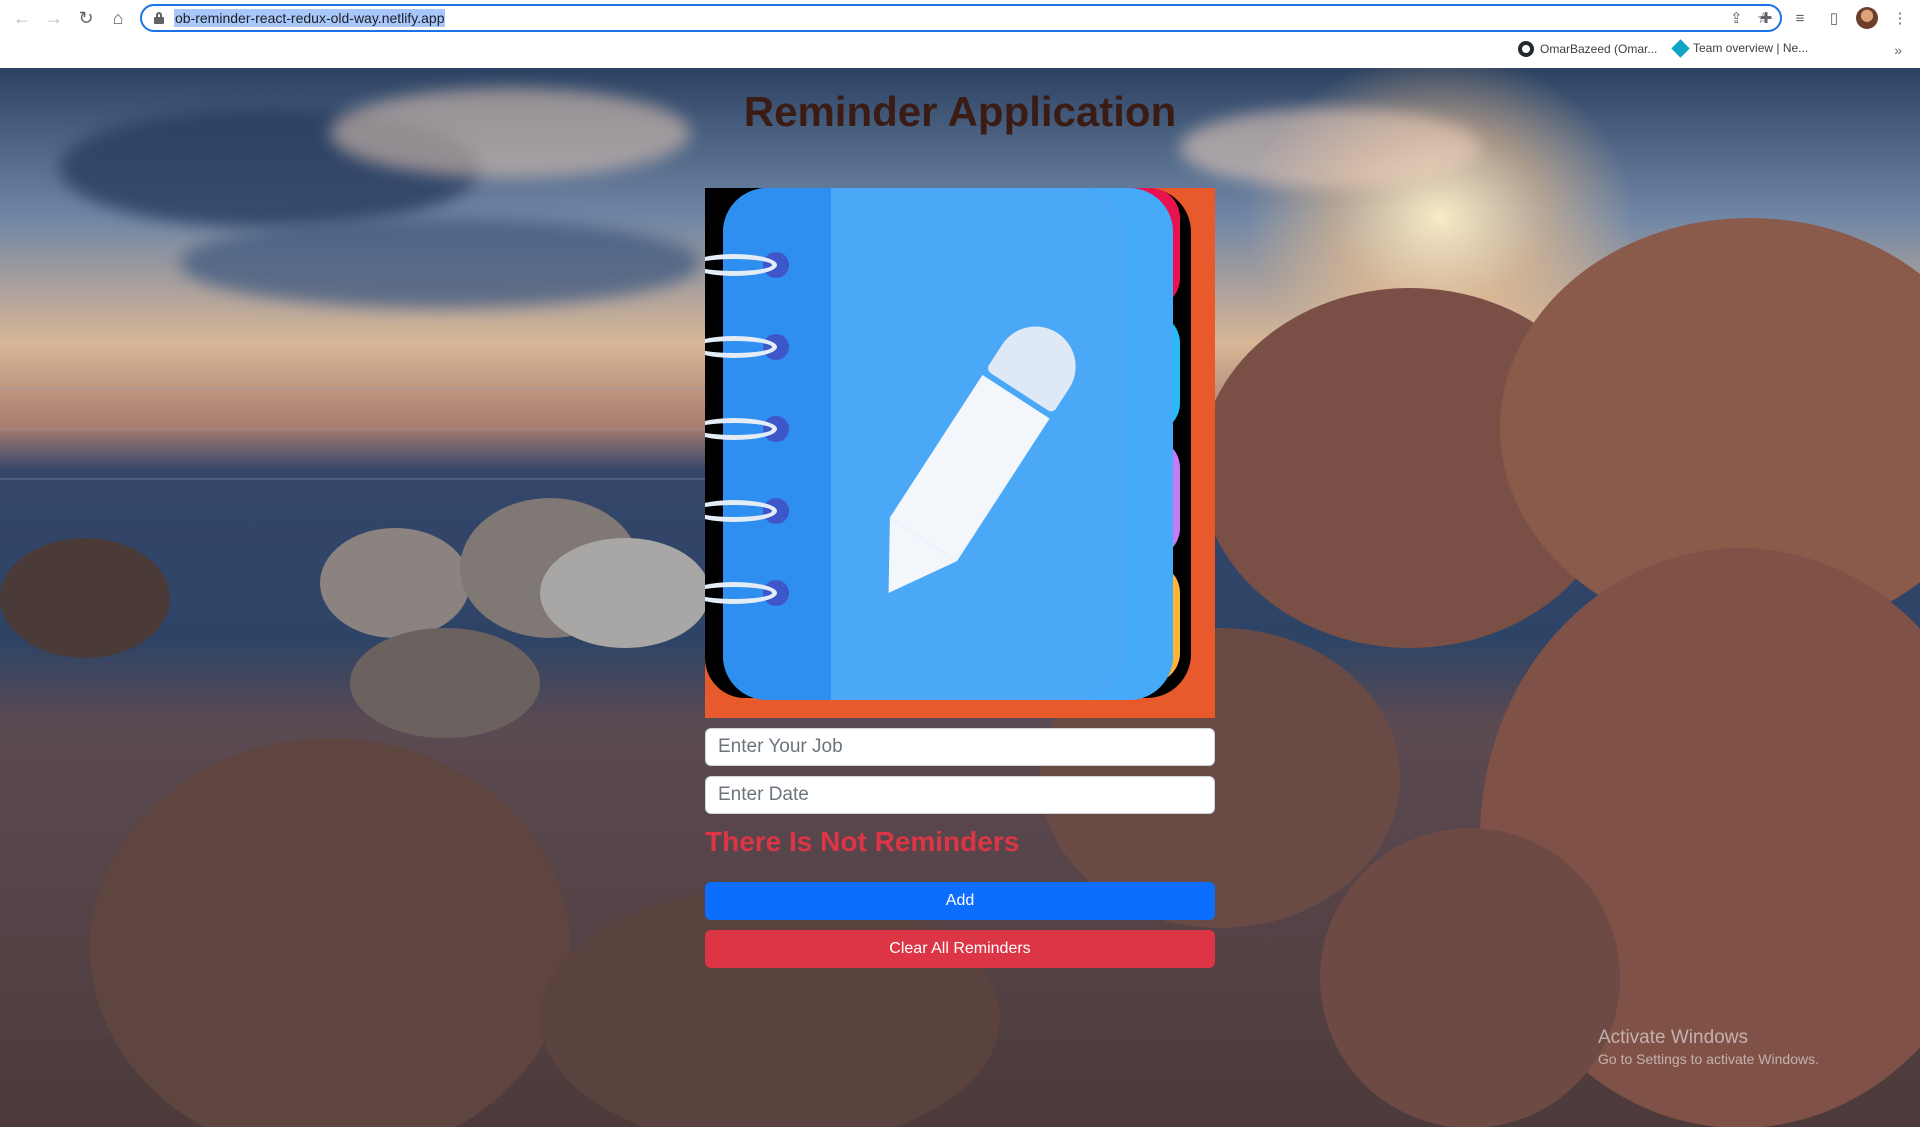 The width and height of the screenshot is (1920, 1127). I want to click on job-input, so click(960, 747).